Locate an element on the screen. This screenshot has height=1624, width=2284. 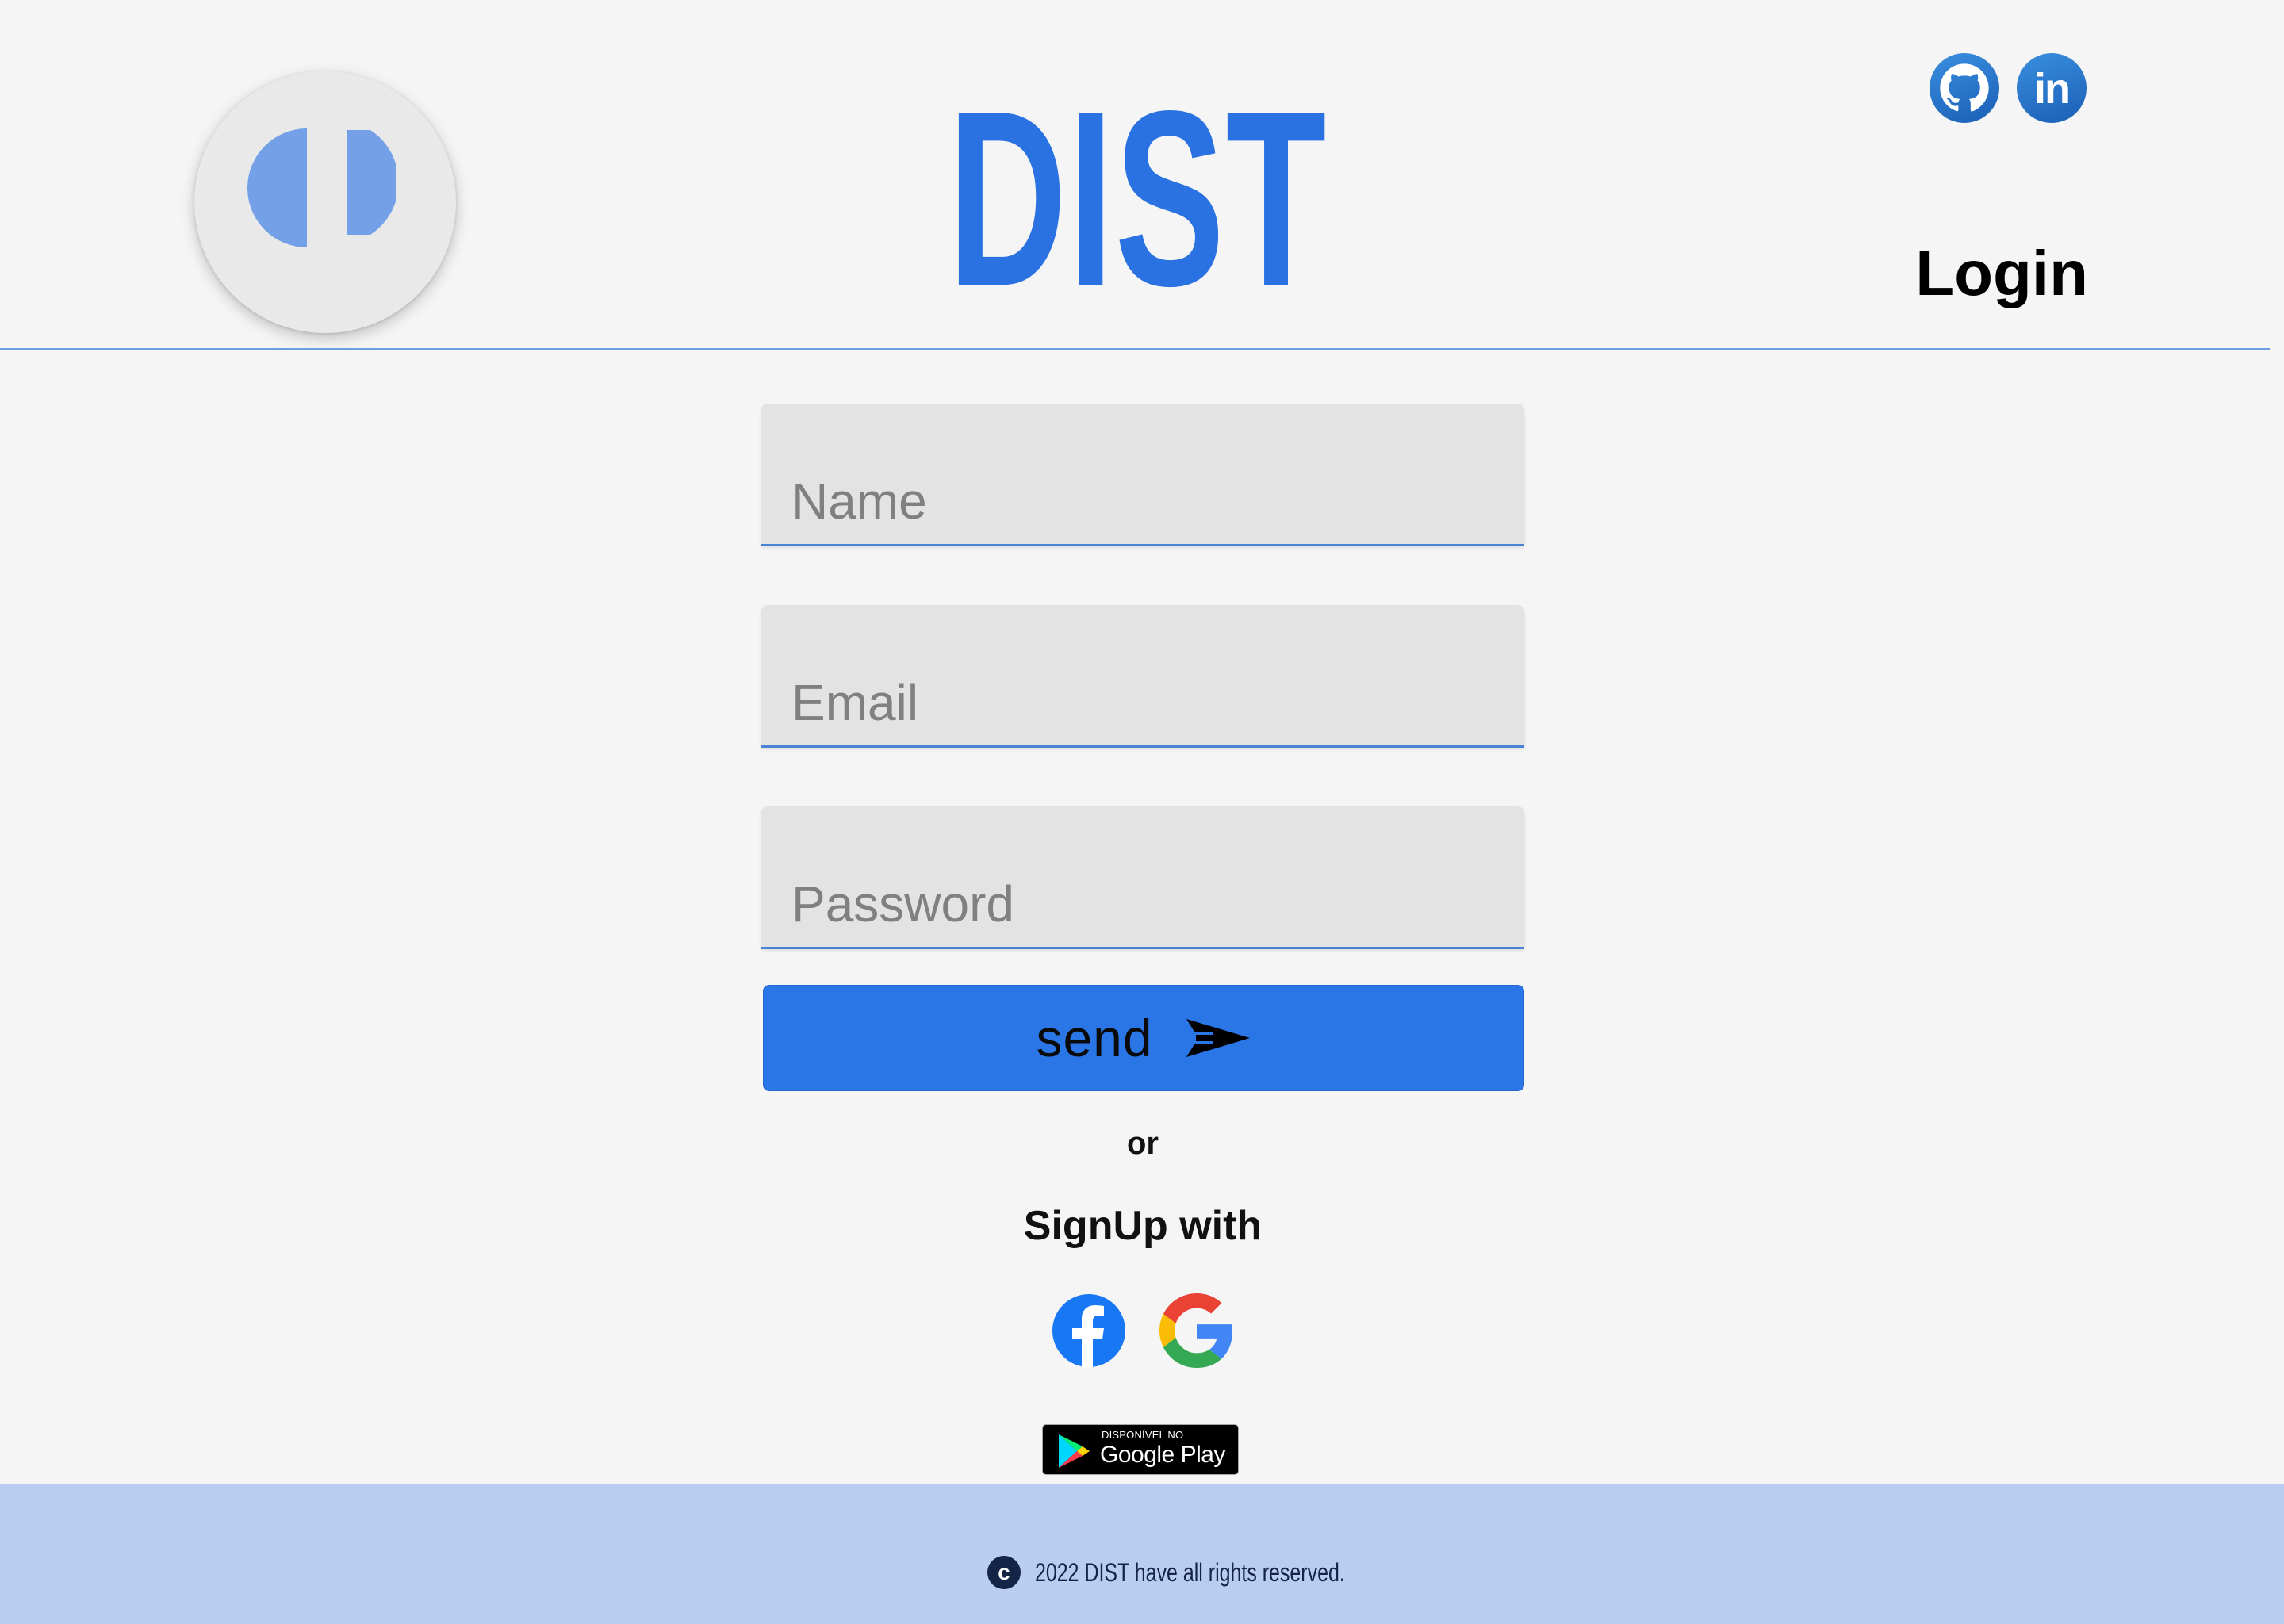
dist-logo-icon is located at coordinates (325, 202).